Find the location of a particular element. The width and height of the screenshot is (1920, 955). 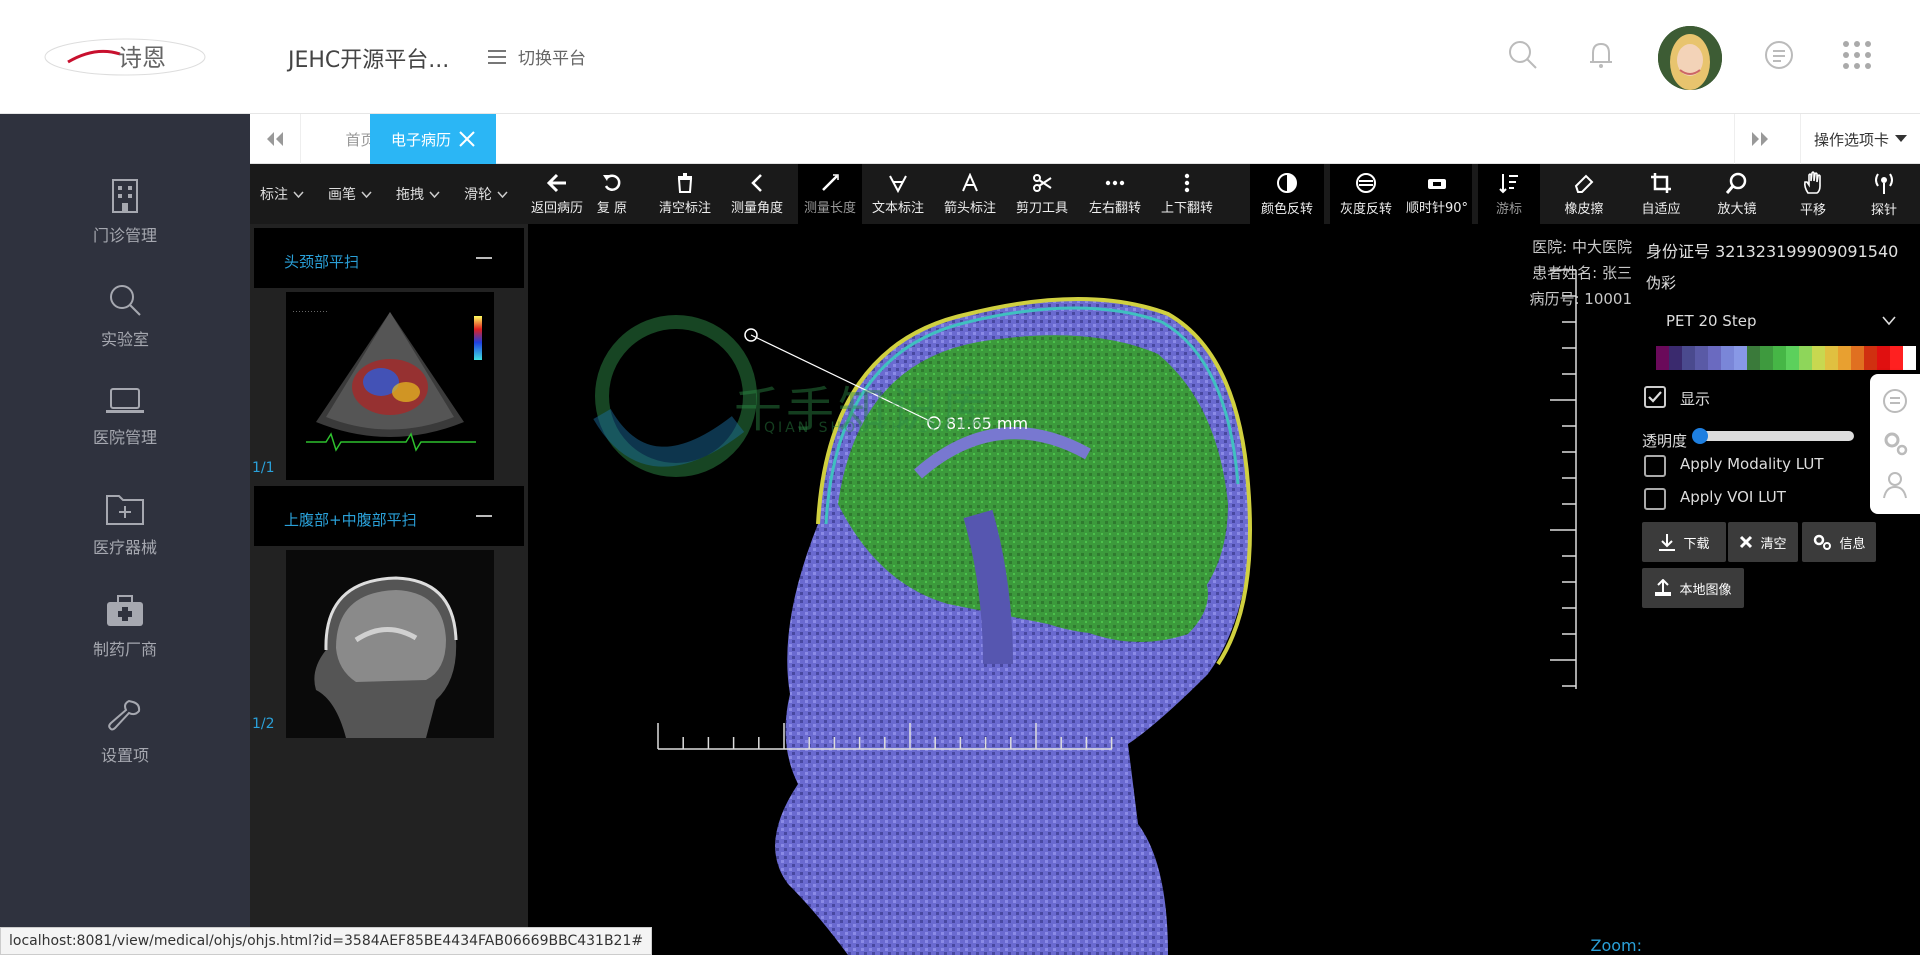

tool-label: 测量角度 is located at coordinates (756, 208).